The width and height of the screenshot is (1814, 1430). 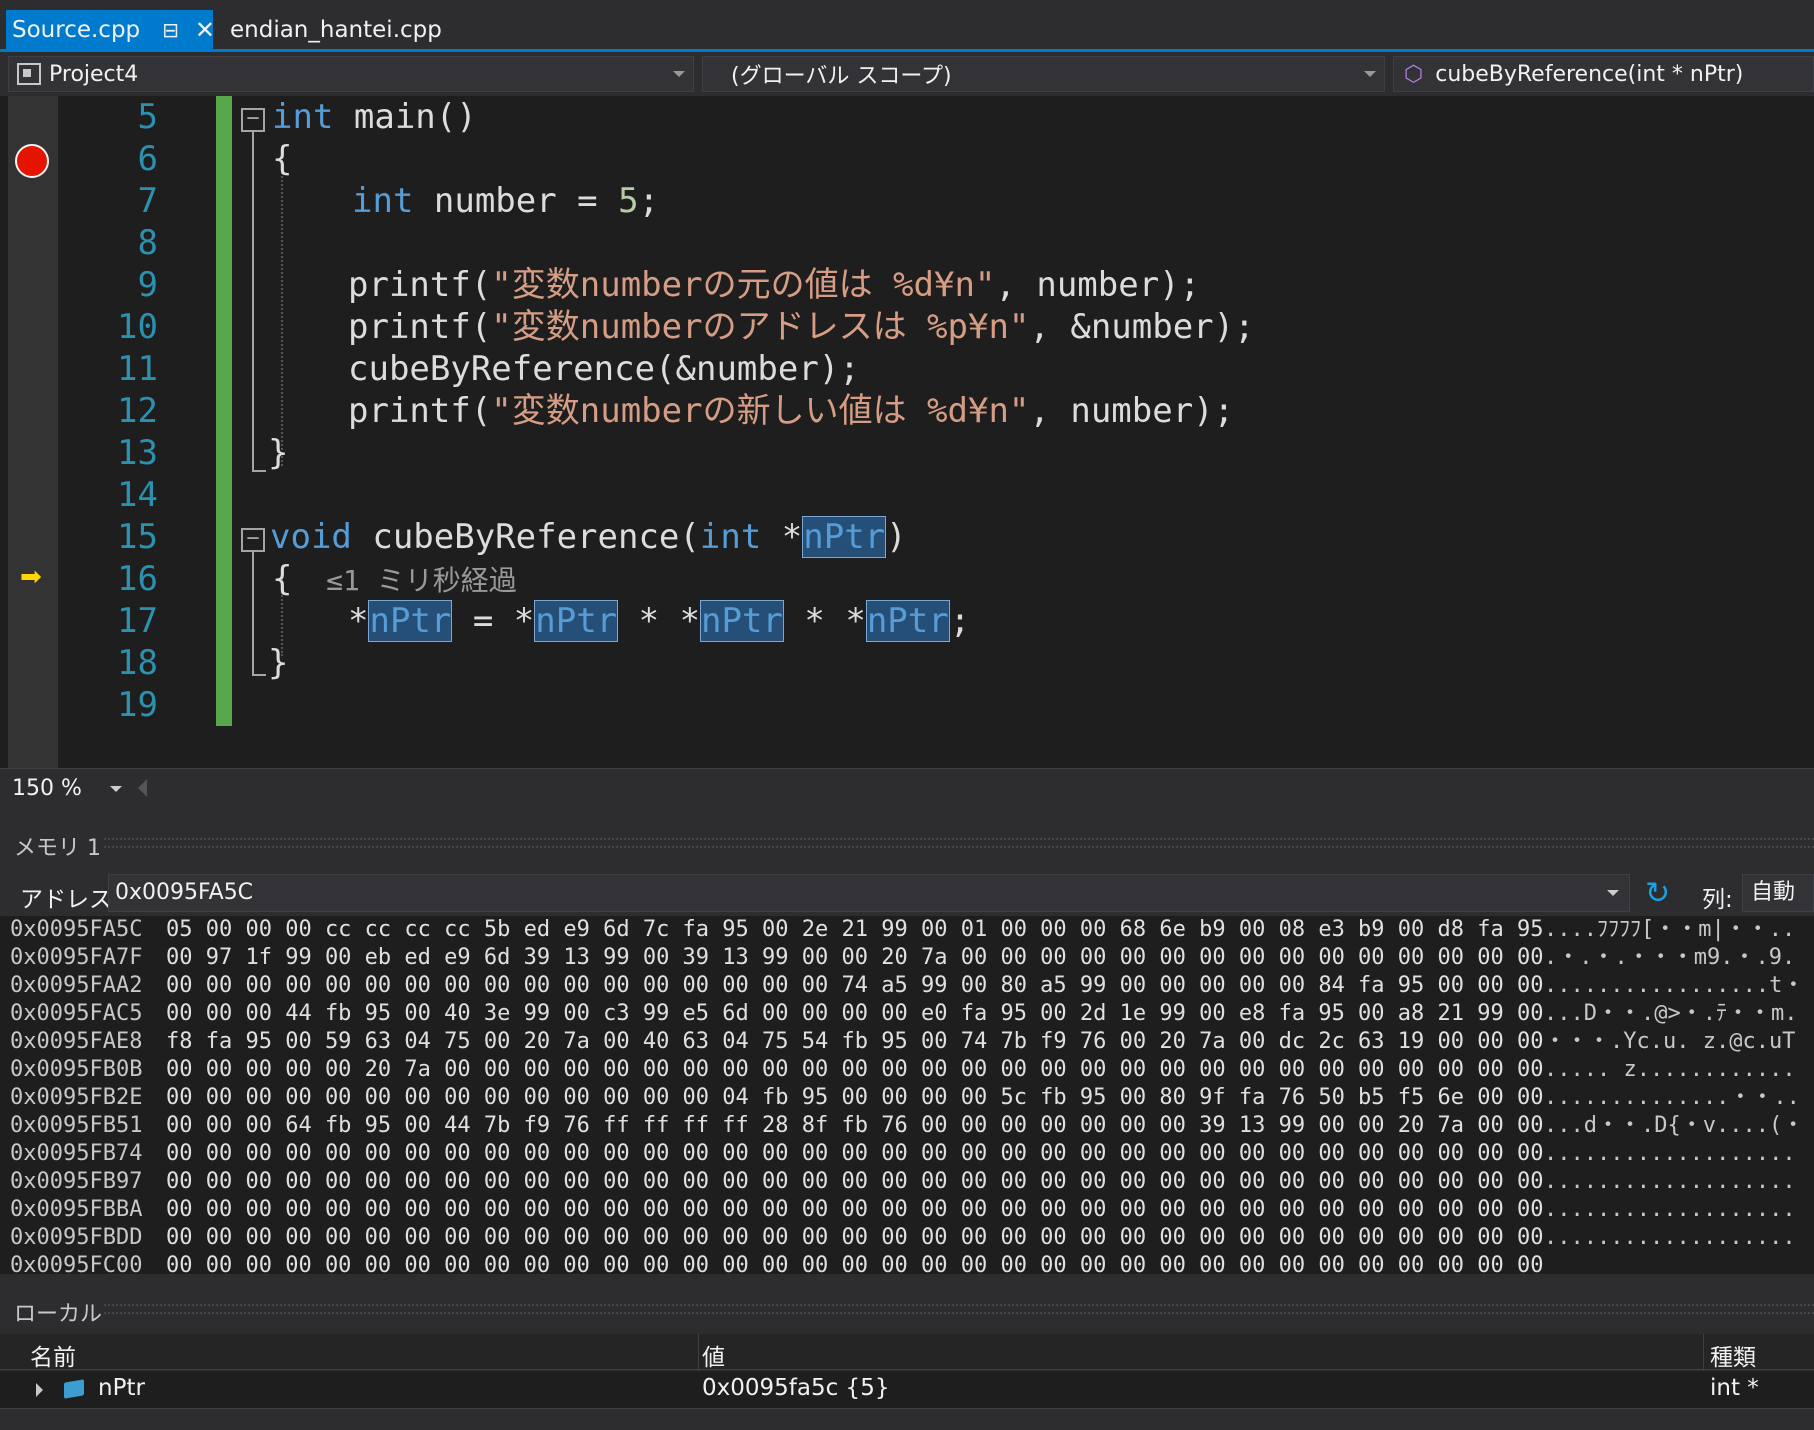 What do you see at coordinates (76, 957) in the screenshot?
I see `memory-address: 0x0095FA7F` at bounding box center [76, 957].